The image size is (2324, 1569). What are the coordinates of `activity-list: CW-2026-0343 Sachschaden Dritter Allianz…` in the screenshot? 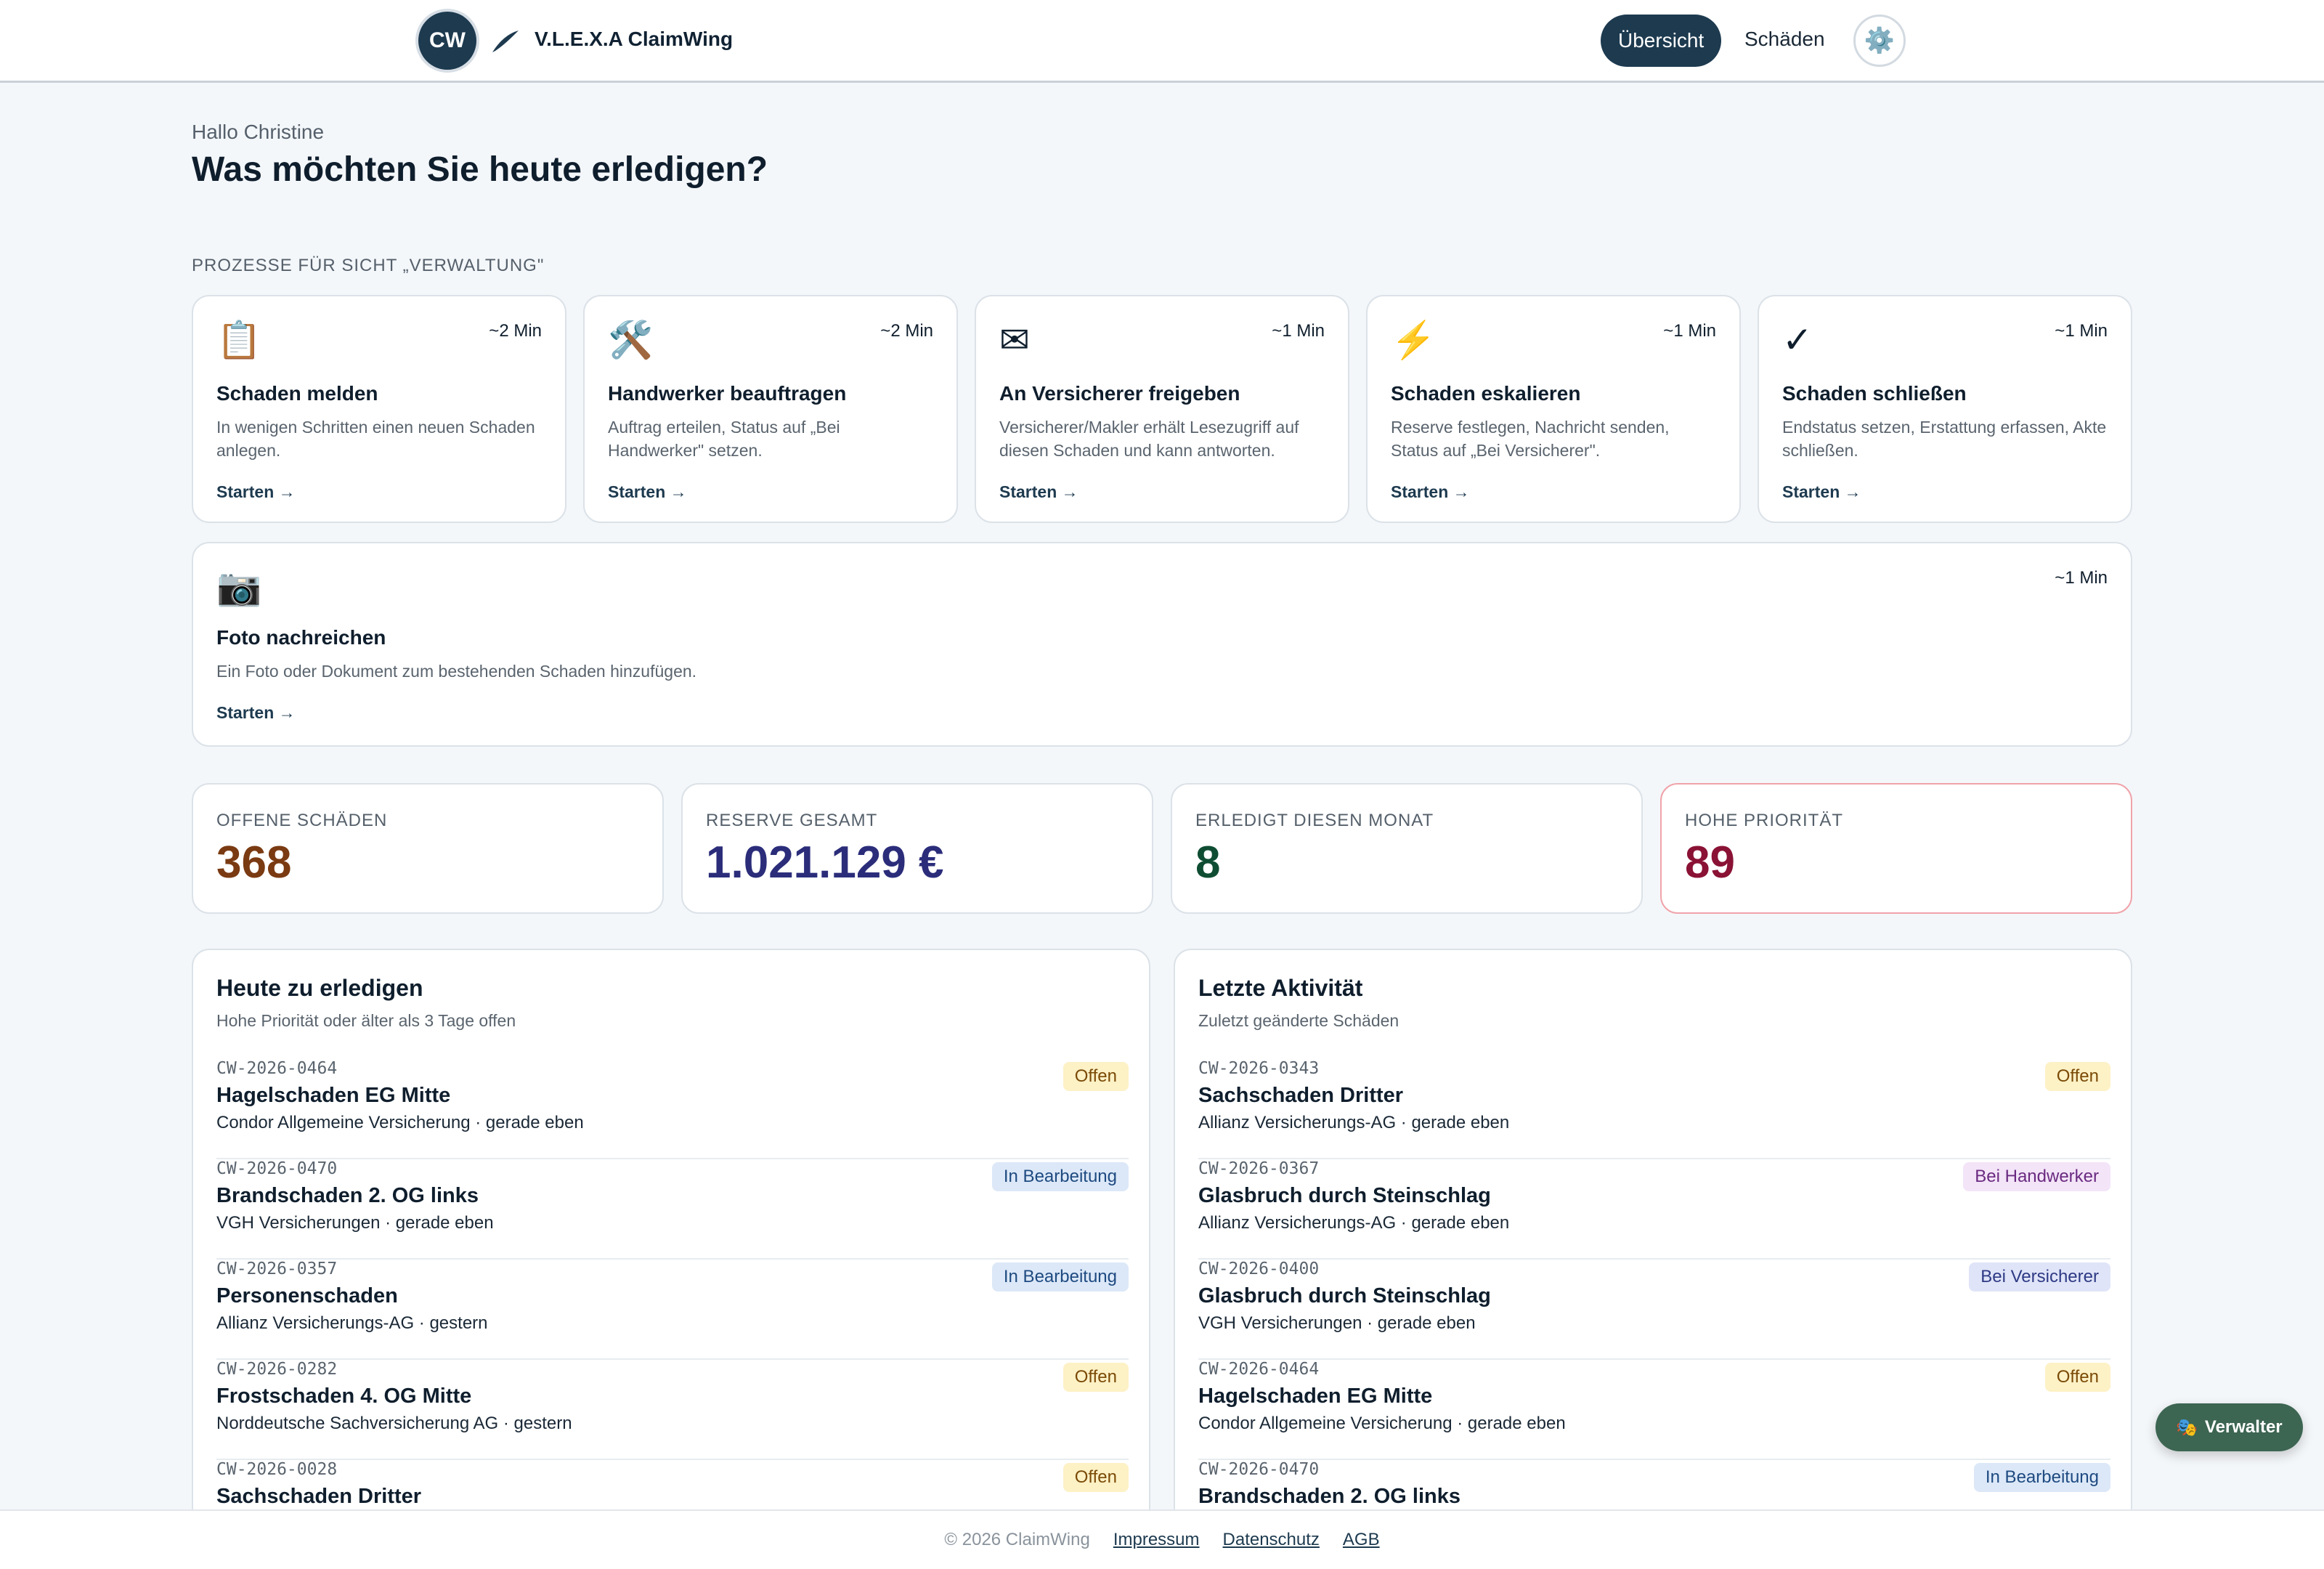 It's located at (1654, 1309).